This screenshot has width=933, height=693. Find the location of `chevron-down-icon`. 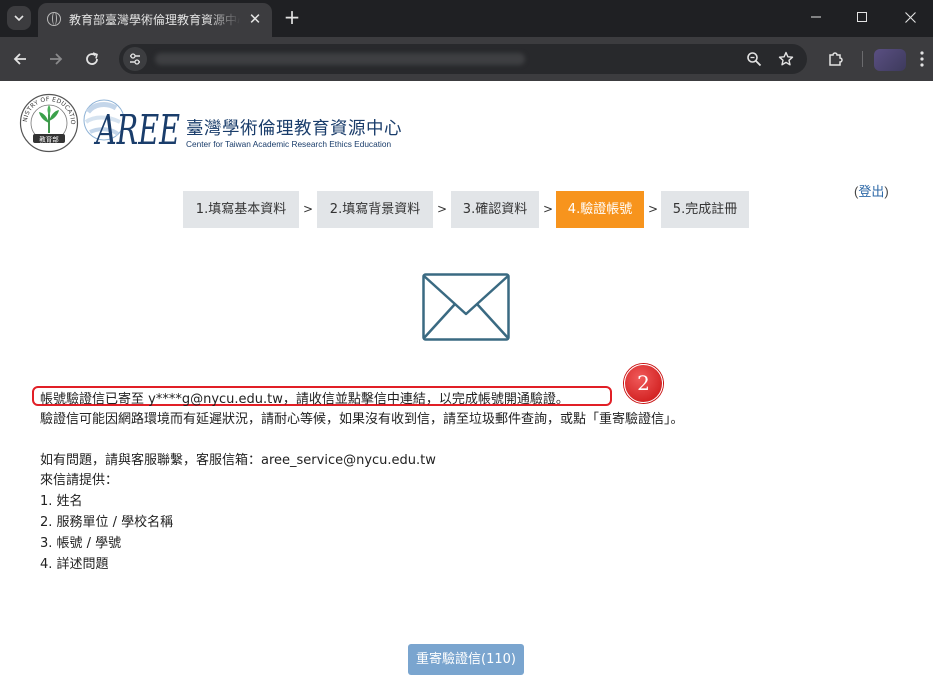

chevron-down-icon is located at coordinates (19, 18).